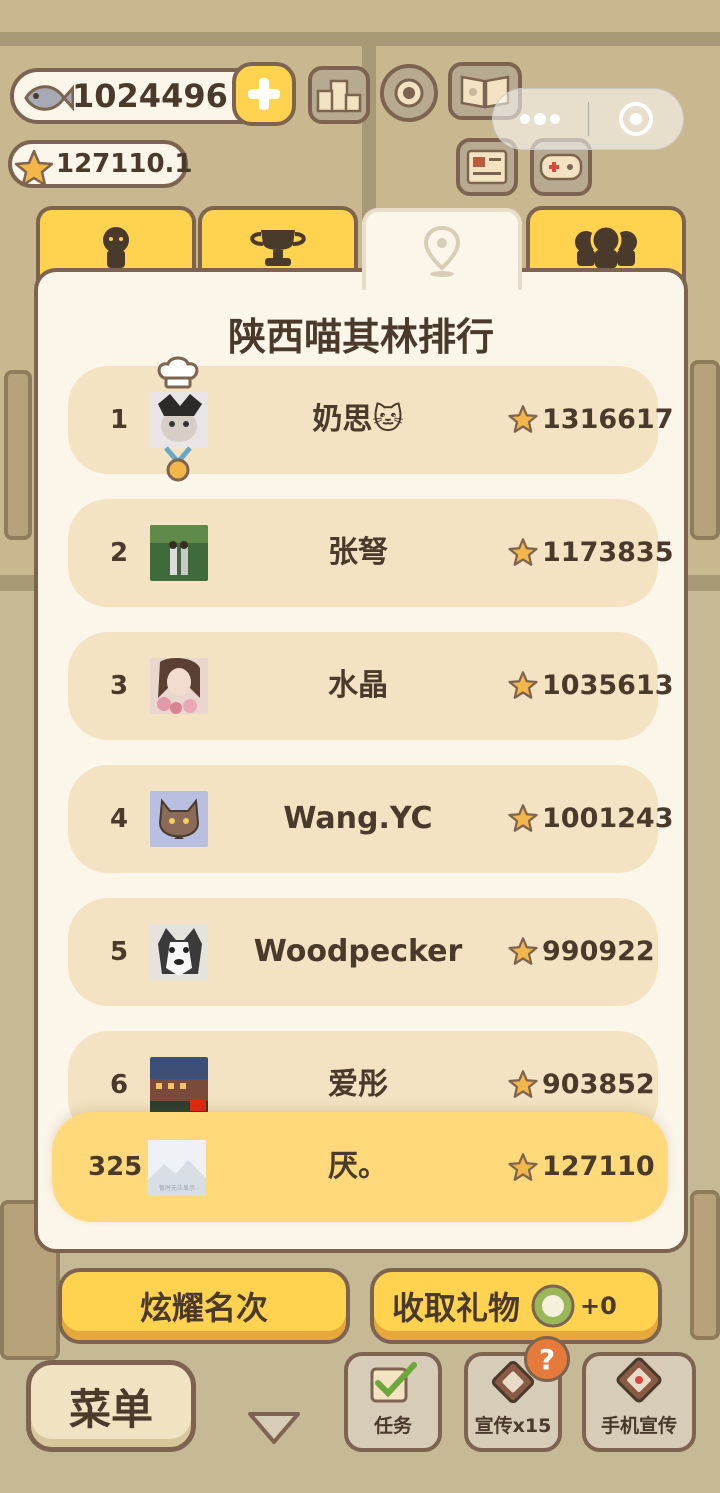 This screenshot has width=720, height=1493. What do you see at coordinates (392, 1426) in the screenshot?
I see `task-label: 任务` at bounding box center [392, 1426].